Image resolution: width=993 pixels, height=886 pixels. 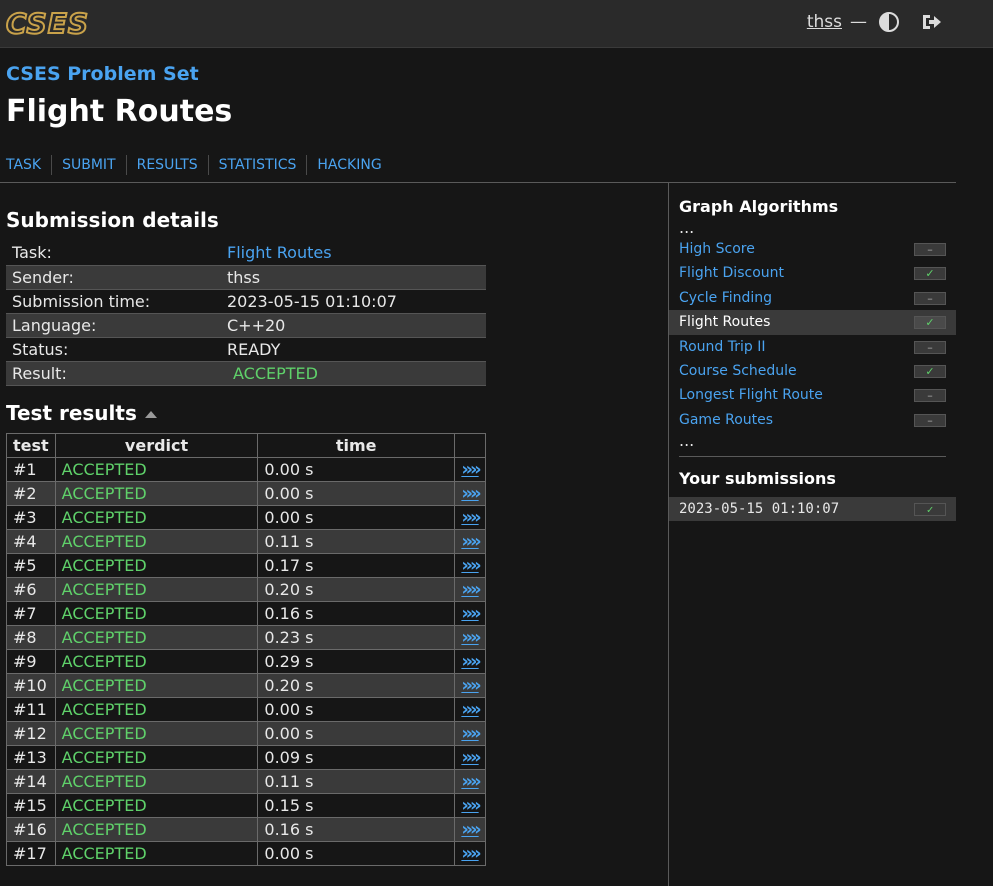 What do you see at coordinates (717, 249) in the screenshot?
I see `task-link: High Score` at bounding box center [717, 249].